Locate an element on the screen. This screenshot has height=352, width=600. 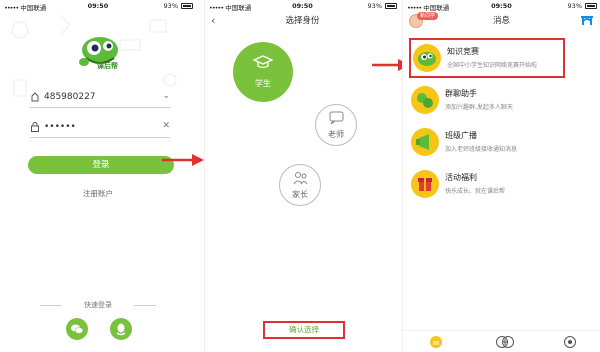
list-item-title: 活动福利 is located at coordinates (461, 177).